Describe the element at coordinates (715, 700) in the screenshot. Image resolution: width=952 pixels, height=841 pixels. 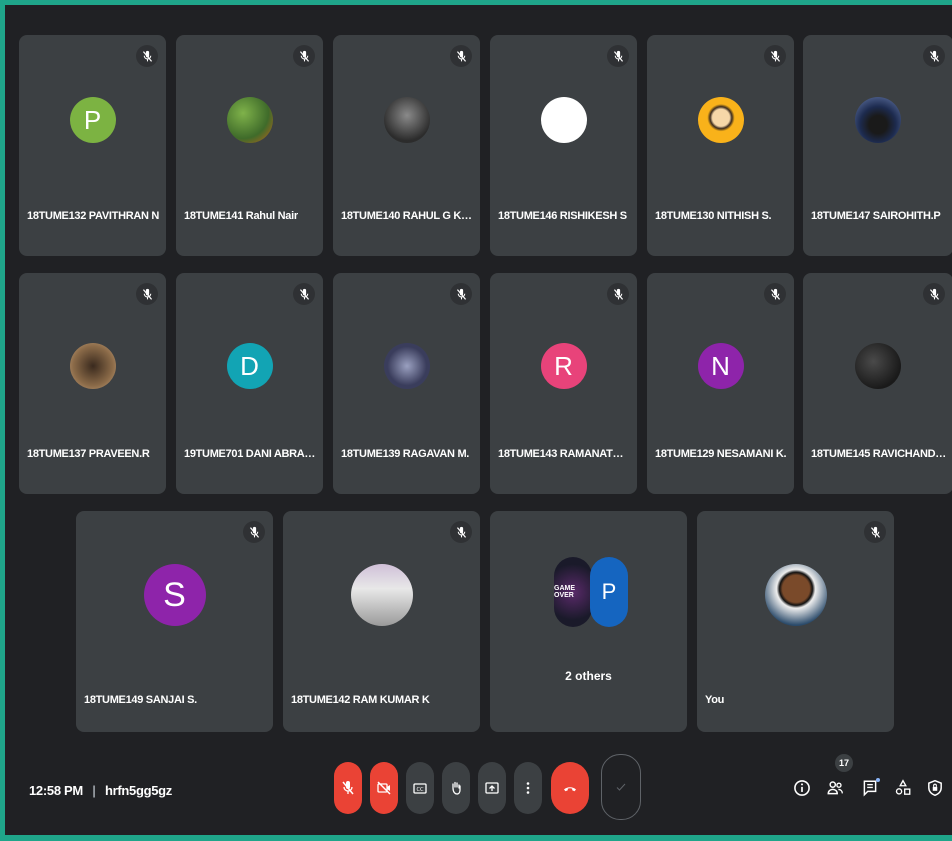
I see `self-label: You` at that location.